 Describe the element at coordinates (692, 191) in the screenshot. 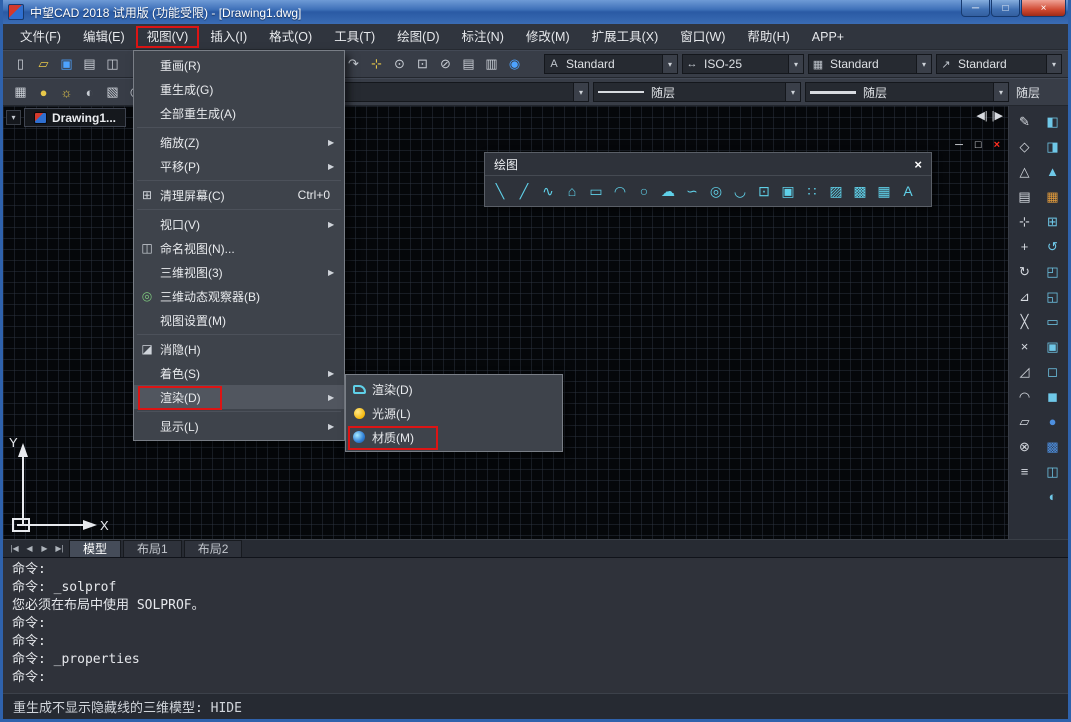

I see `spline-icon: ∽` at that location.